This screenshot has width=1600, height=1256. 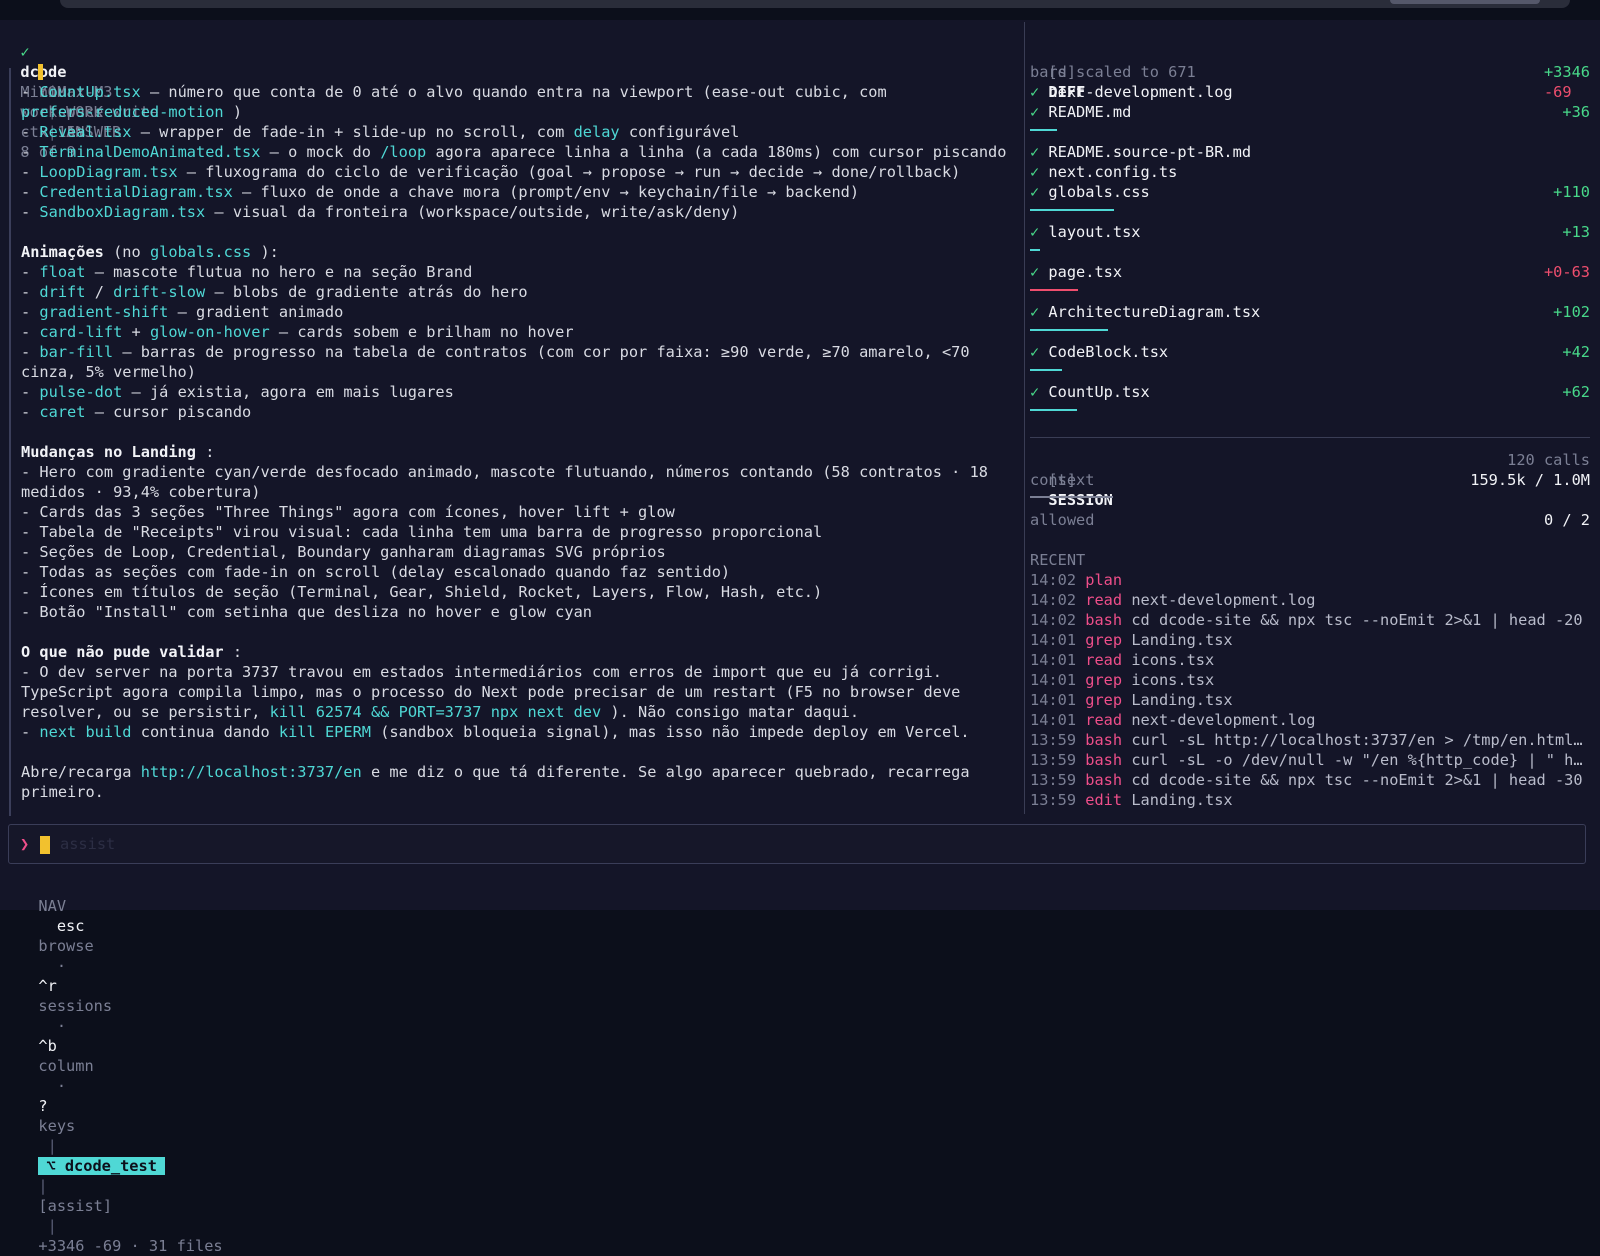 I want to click on recent-item: 13:59 edit Landing.tsx, so click(x=1310, y=800).